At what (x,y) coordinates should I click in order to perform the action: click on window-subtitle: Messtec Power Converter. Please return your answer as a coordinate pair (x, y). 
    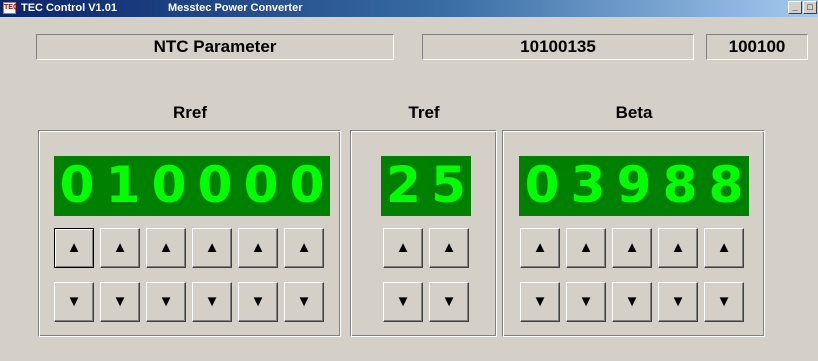
    Looking at the image, I should click on (235, 8).